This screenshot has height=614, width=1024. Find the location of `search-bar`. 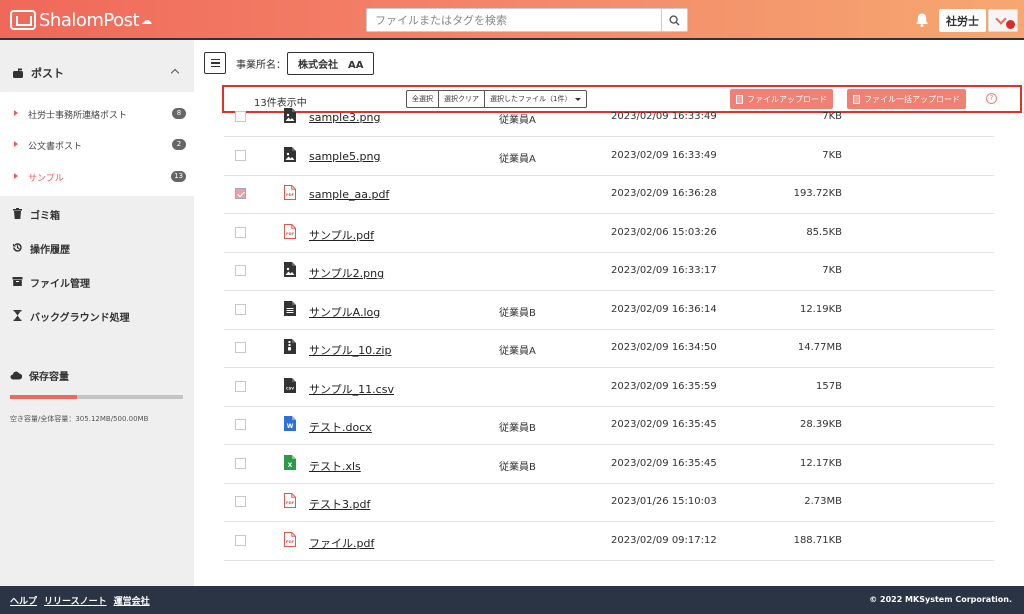

search-bar is located at coordinates (527, 20).